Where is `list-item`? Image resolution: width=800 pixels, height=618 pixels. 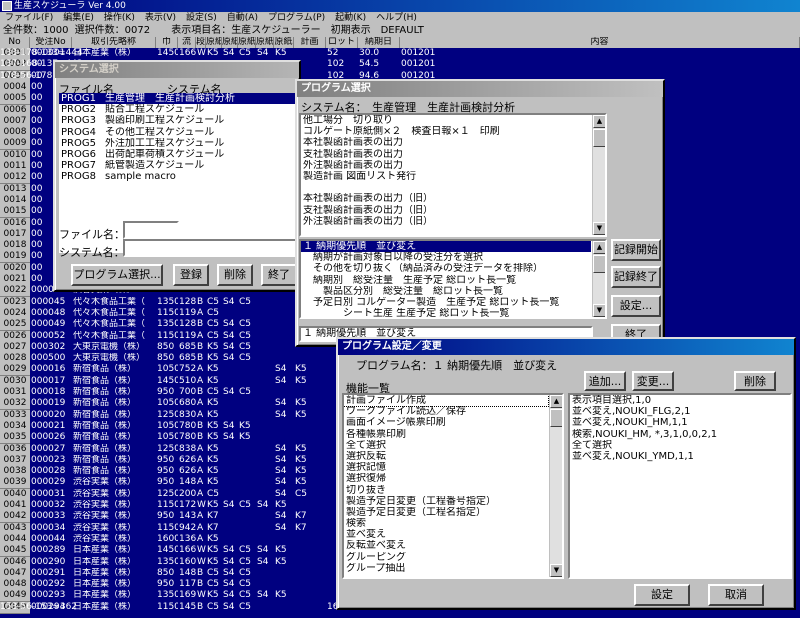 list-item is located at coordinates (446, 187).